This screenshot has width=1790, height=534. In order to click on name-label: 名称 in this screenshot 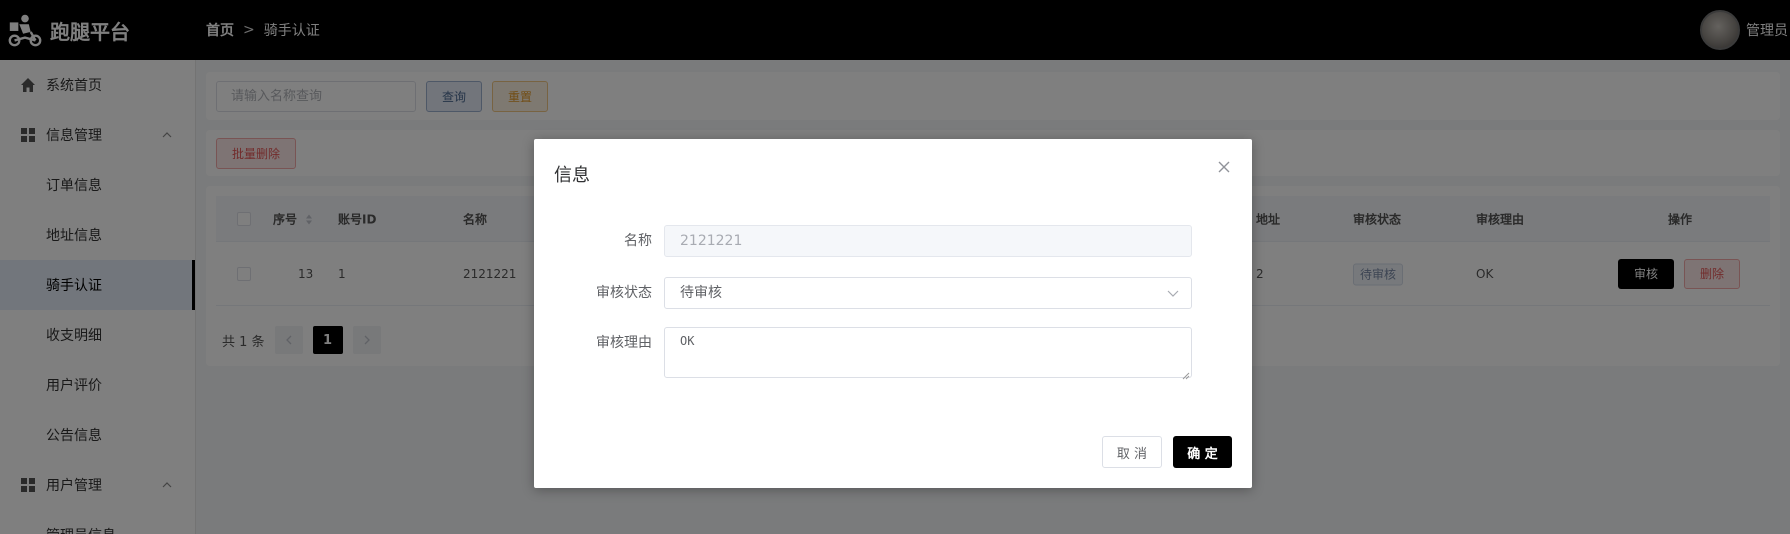, I will do `click(638, 241)`.